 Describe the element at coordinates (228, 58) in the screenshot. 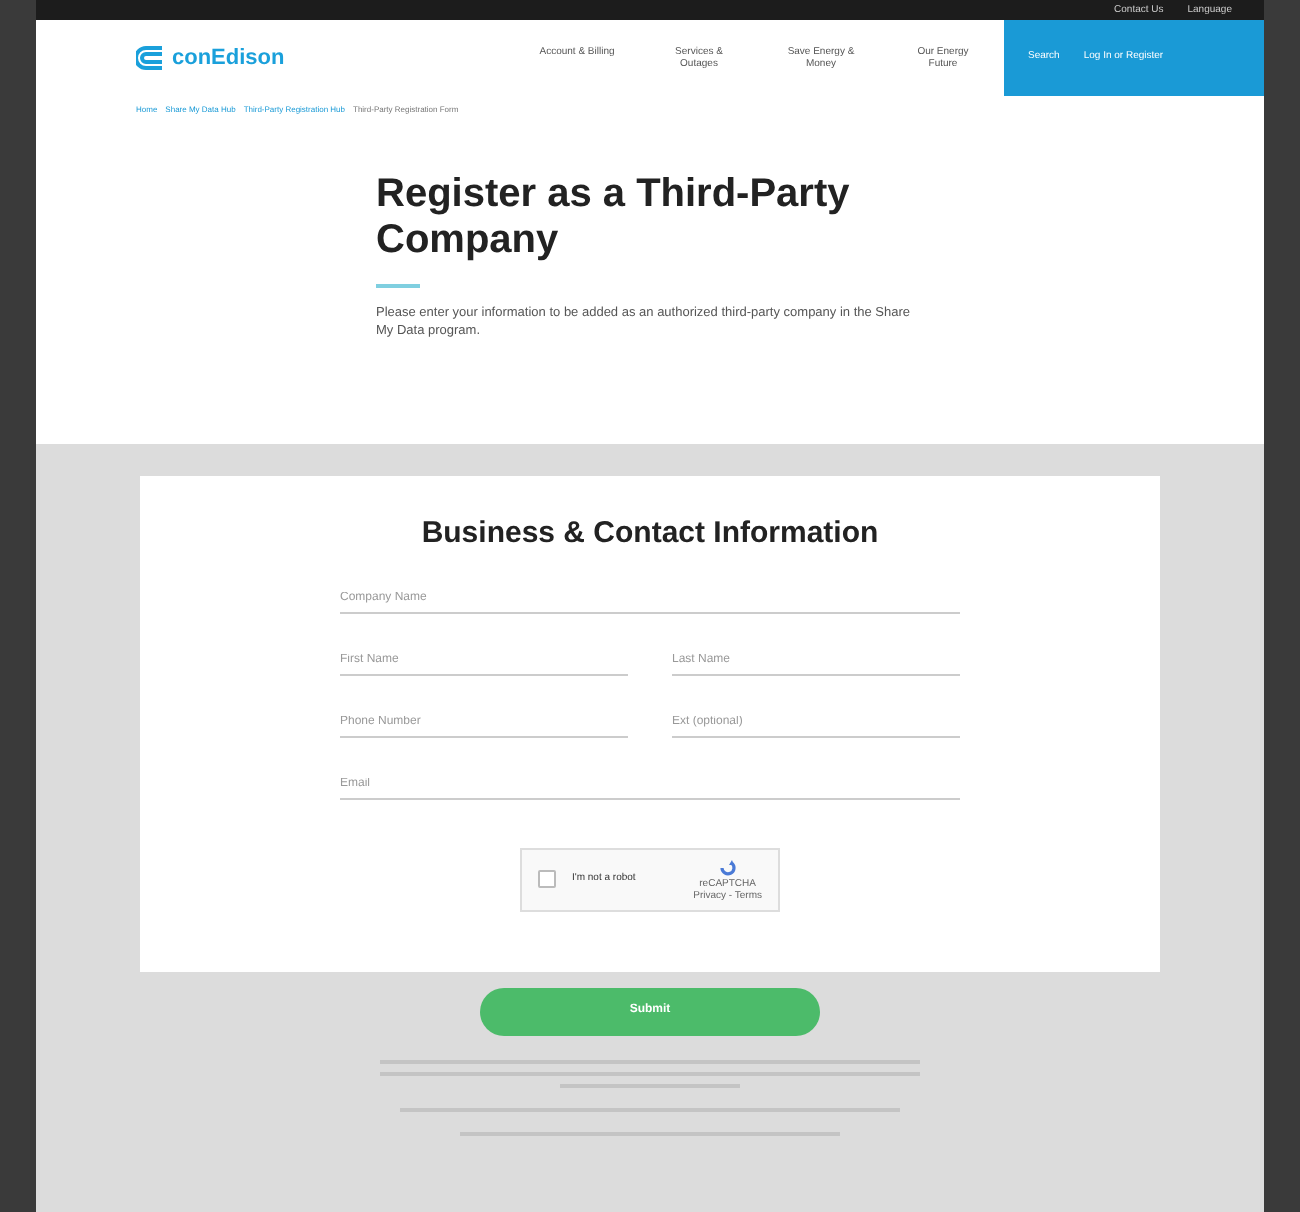

I see `logo-text: conEdison` at that location.